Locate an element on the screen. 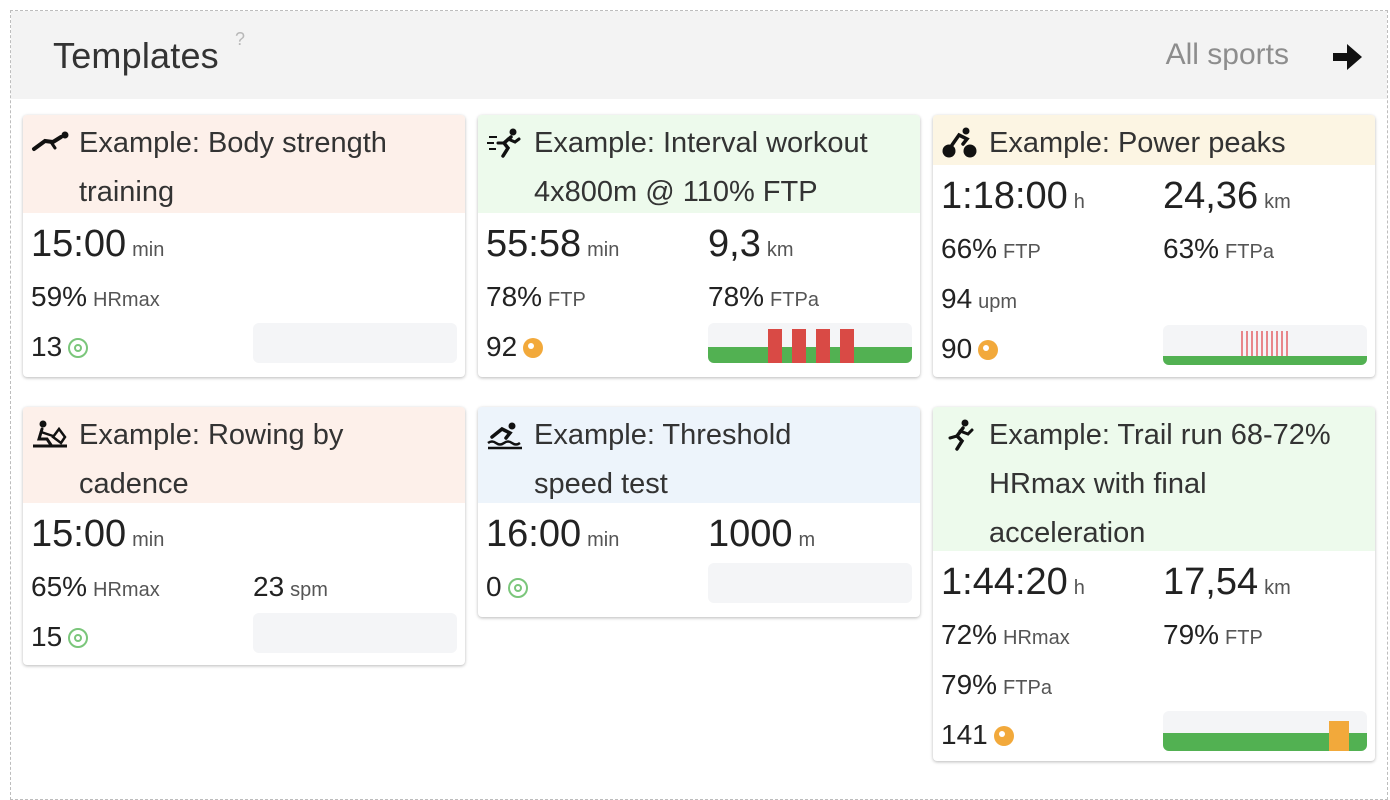 The width and height of the screenshot is (1390, 800). intensity-value: 72% is located at coordinates (969, 634).